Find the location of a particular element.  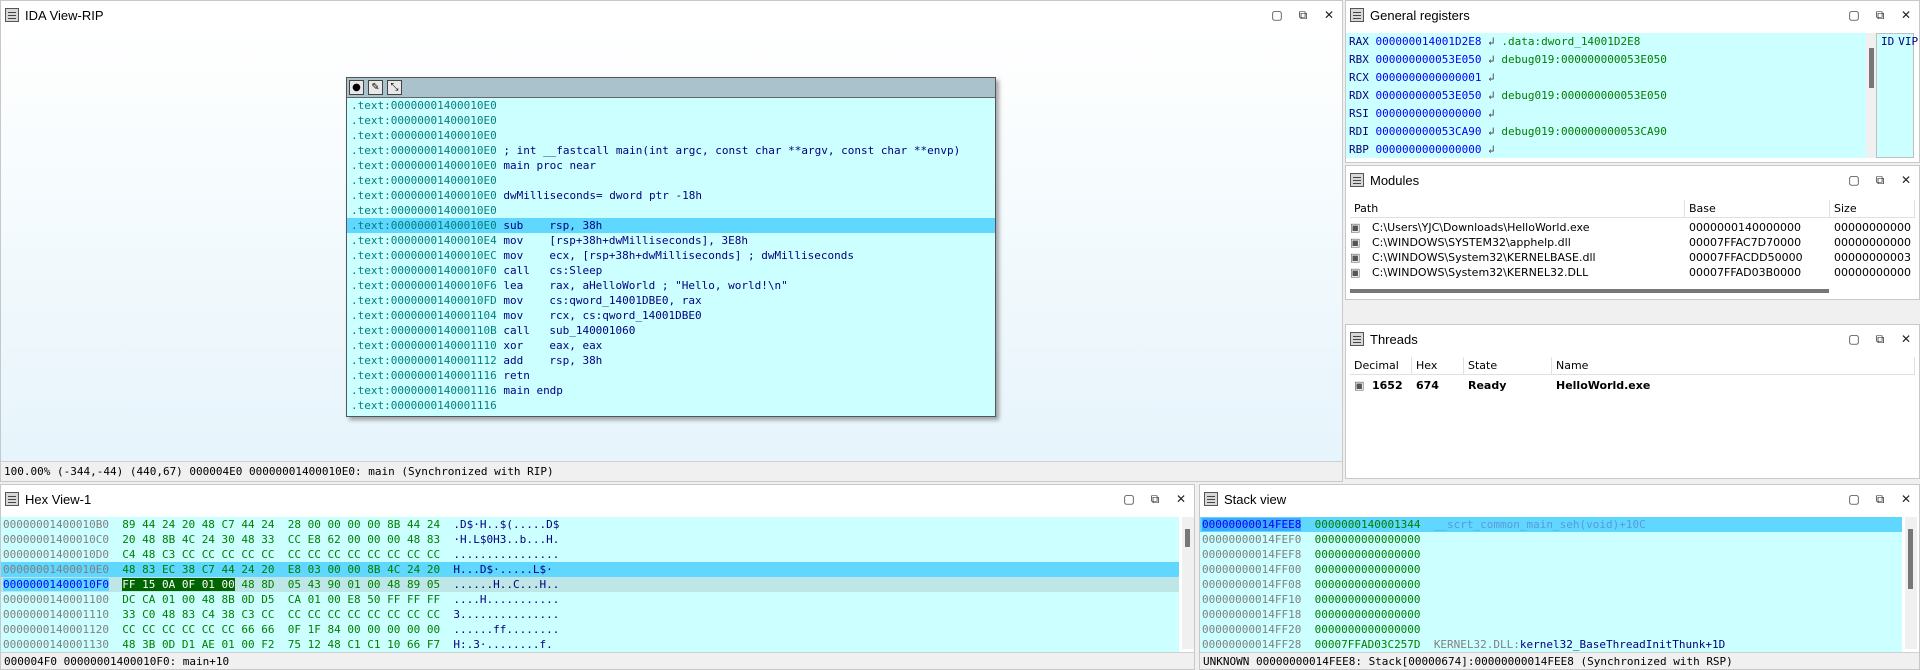

register-row: RBP 0000000000000000 ↲ is located at coordinates (1606, 150).